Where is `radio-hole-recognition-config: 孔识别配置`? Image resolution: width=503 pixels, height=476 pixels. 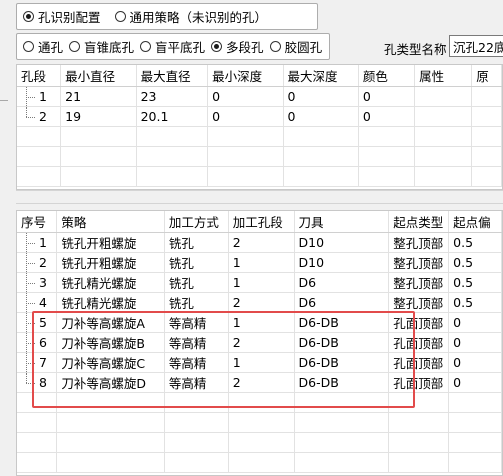
radio-hole-recognition-config: 孔识别配置 is located at coordinates (62, 16).